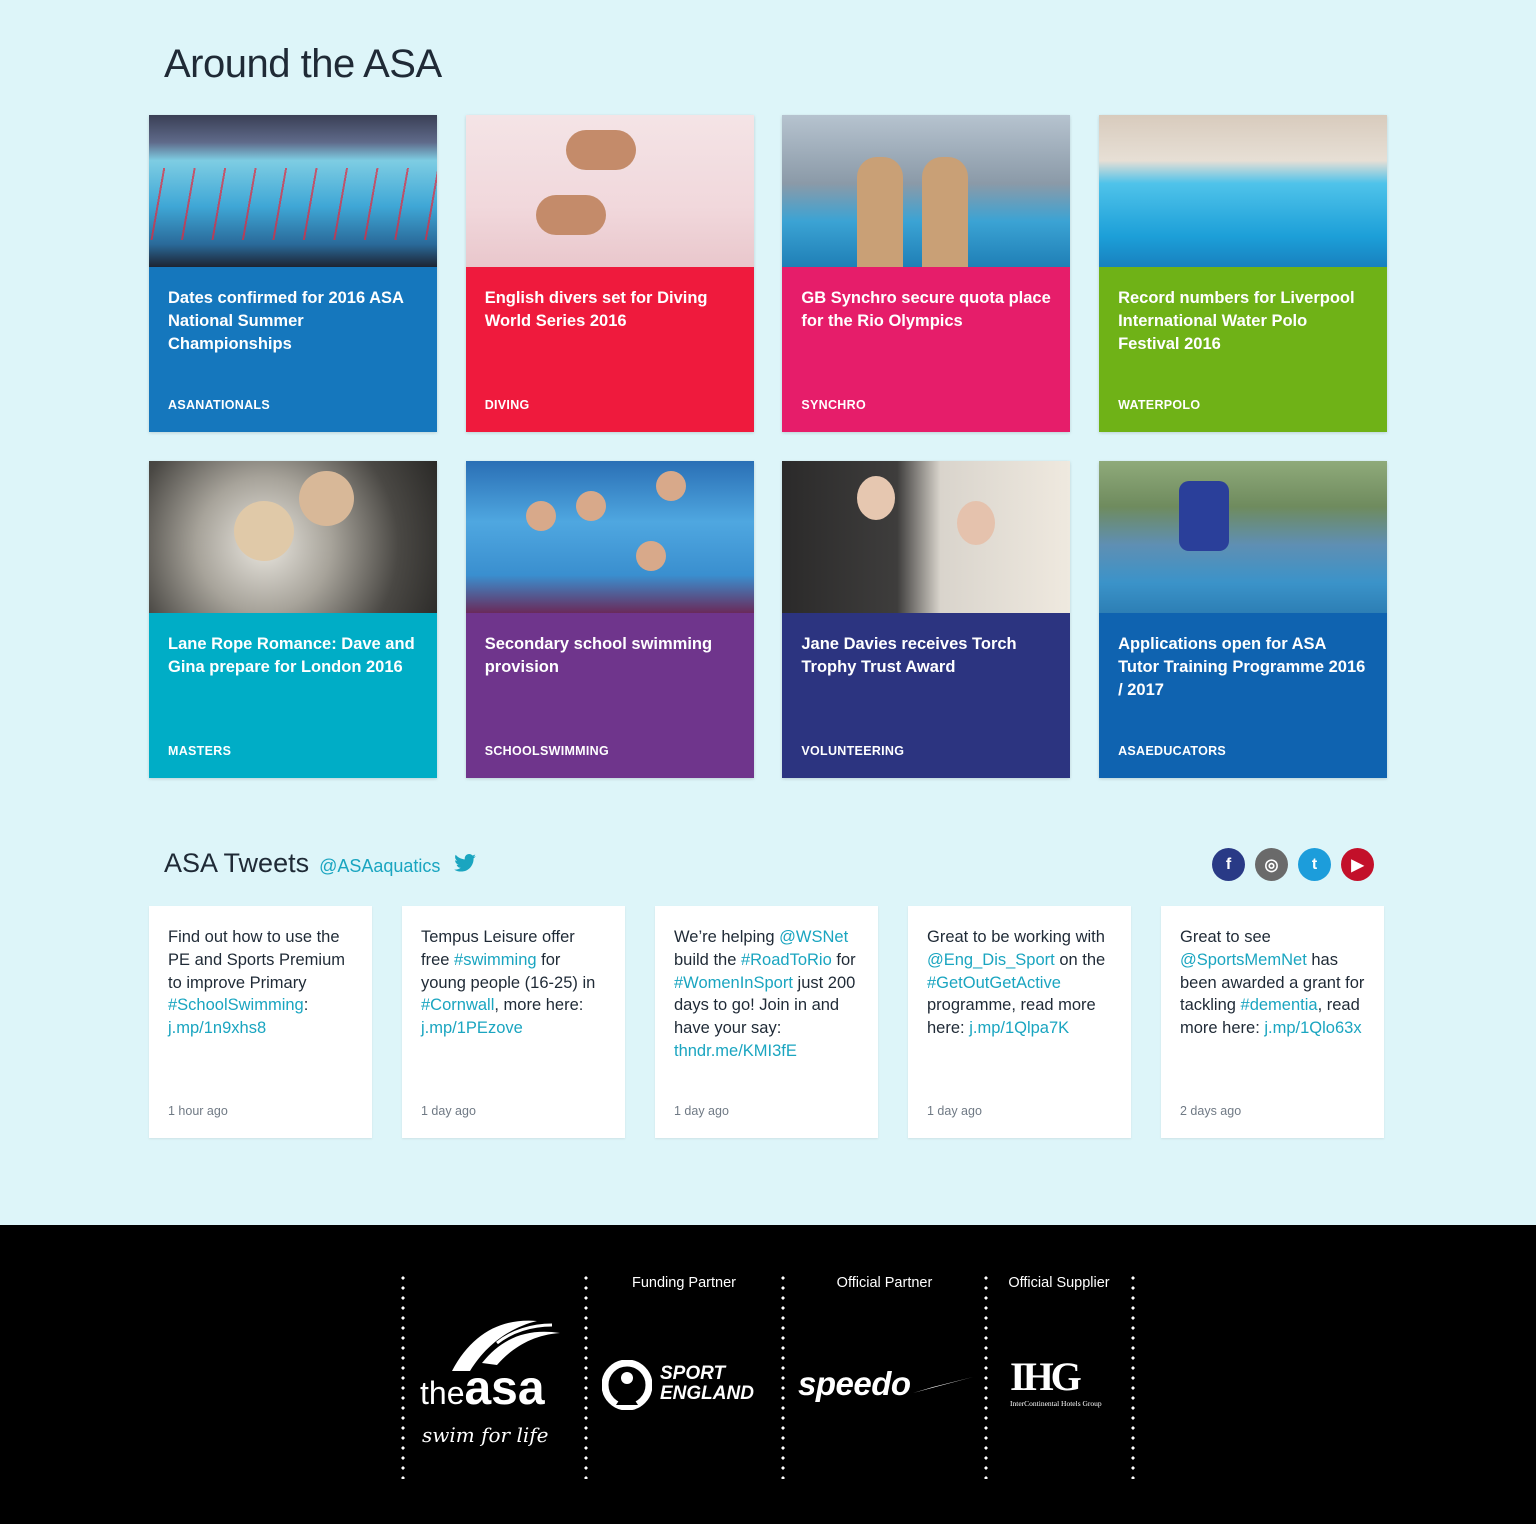 The image size is (1536, 1524). Describe the element at coordinates (379, 866) in the screenshot. I see `tweets-handle-link: @ASAaquatics` at that location.